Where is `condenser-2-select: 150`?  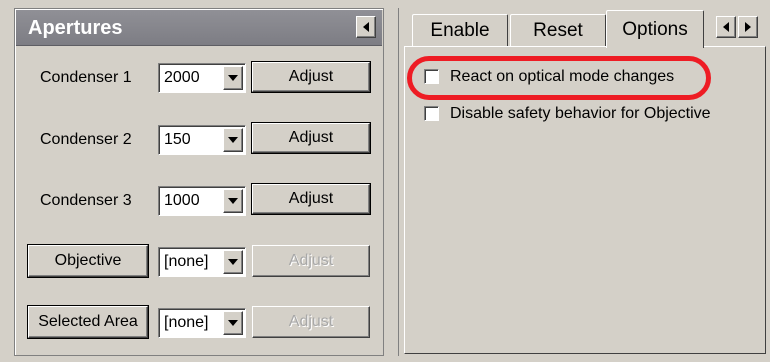
condenser-2-select: 150 is located at coordinates (202, 140).